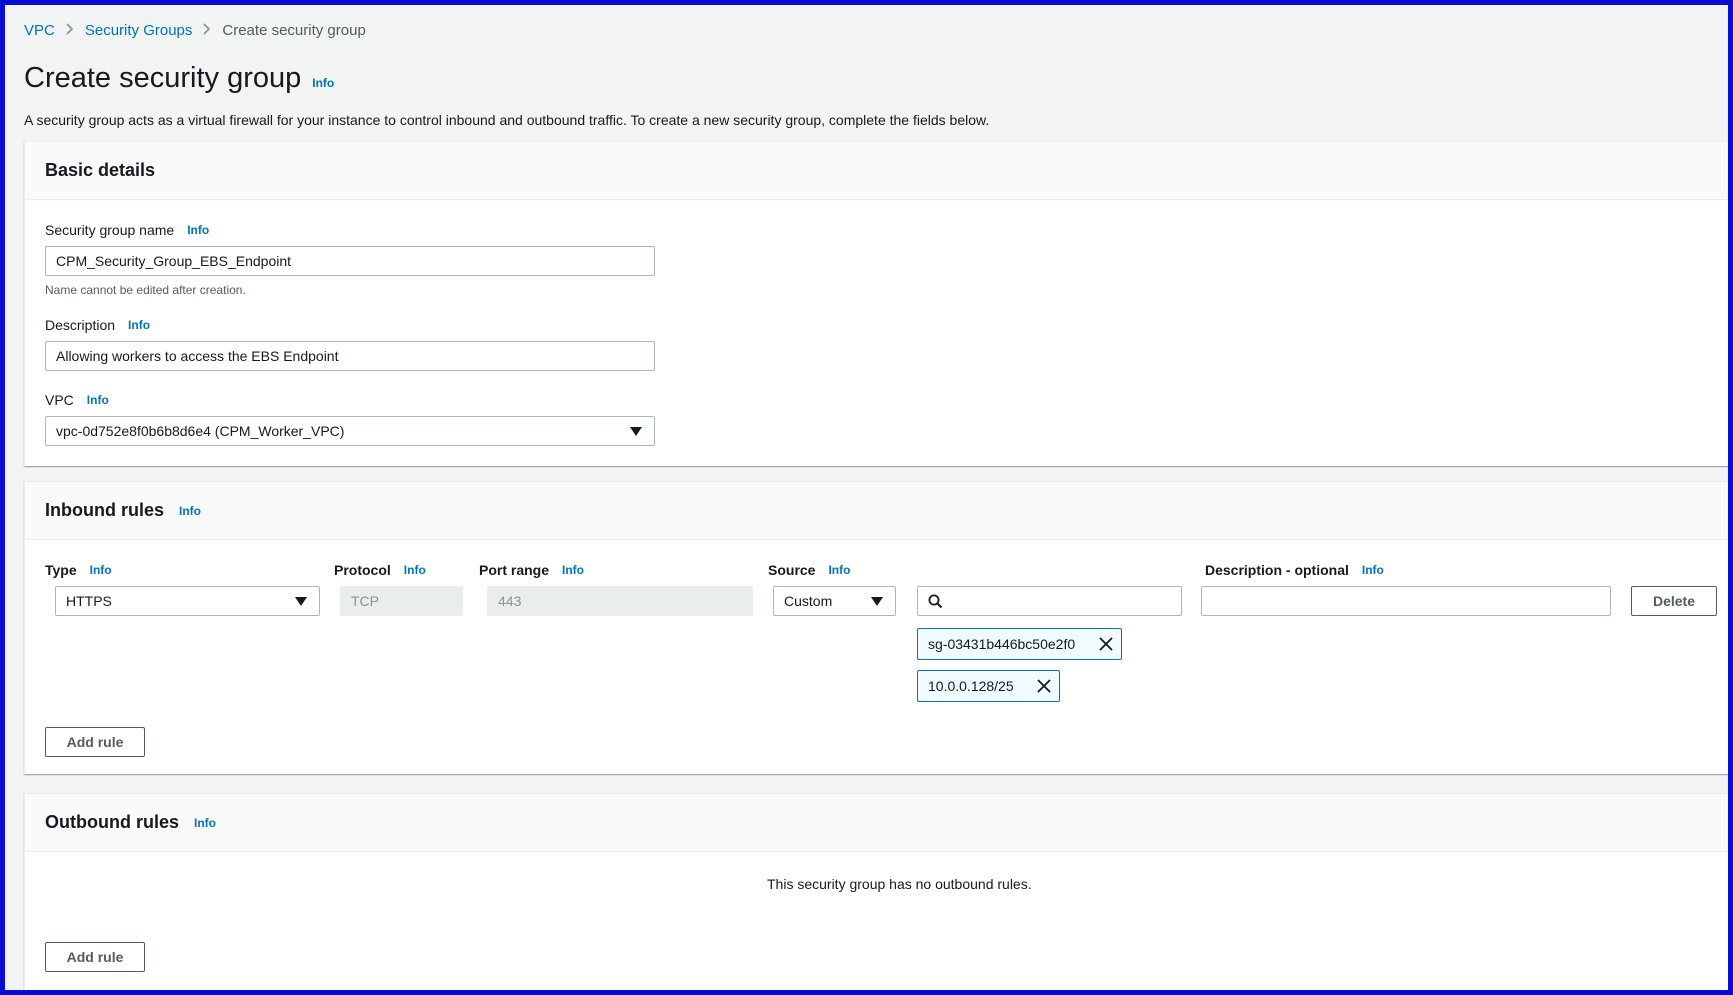 Image resolution: width=1733 pixels, height=995 pixels. What do you see at coordinates (101, 570) in the screenshot?
I see `type-info-link: Info` at bounding box center [101, 570].